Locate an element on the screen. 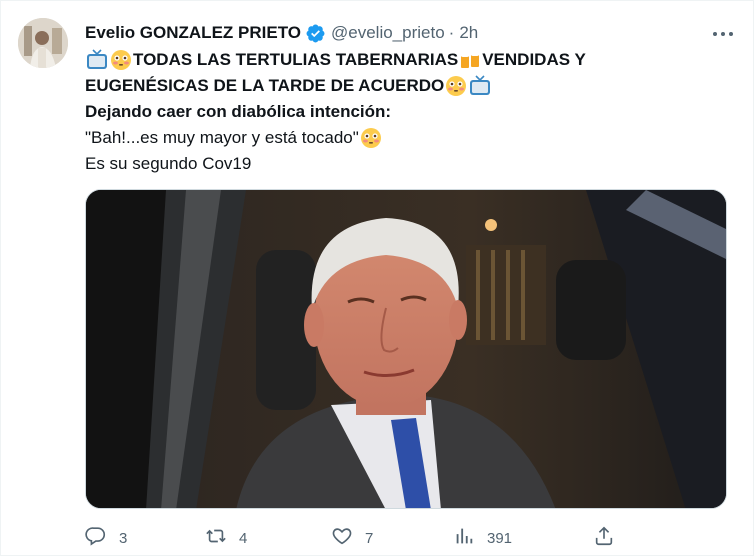 Image resolution: width=754 pixels, height=556 pixels. tweet-line-2: EUGENÉSICAS DE LA TARDE DE ACUERDO is located at coordinates (410, 86).